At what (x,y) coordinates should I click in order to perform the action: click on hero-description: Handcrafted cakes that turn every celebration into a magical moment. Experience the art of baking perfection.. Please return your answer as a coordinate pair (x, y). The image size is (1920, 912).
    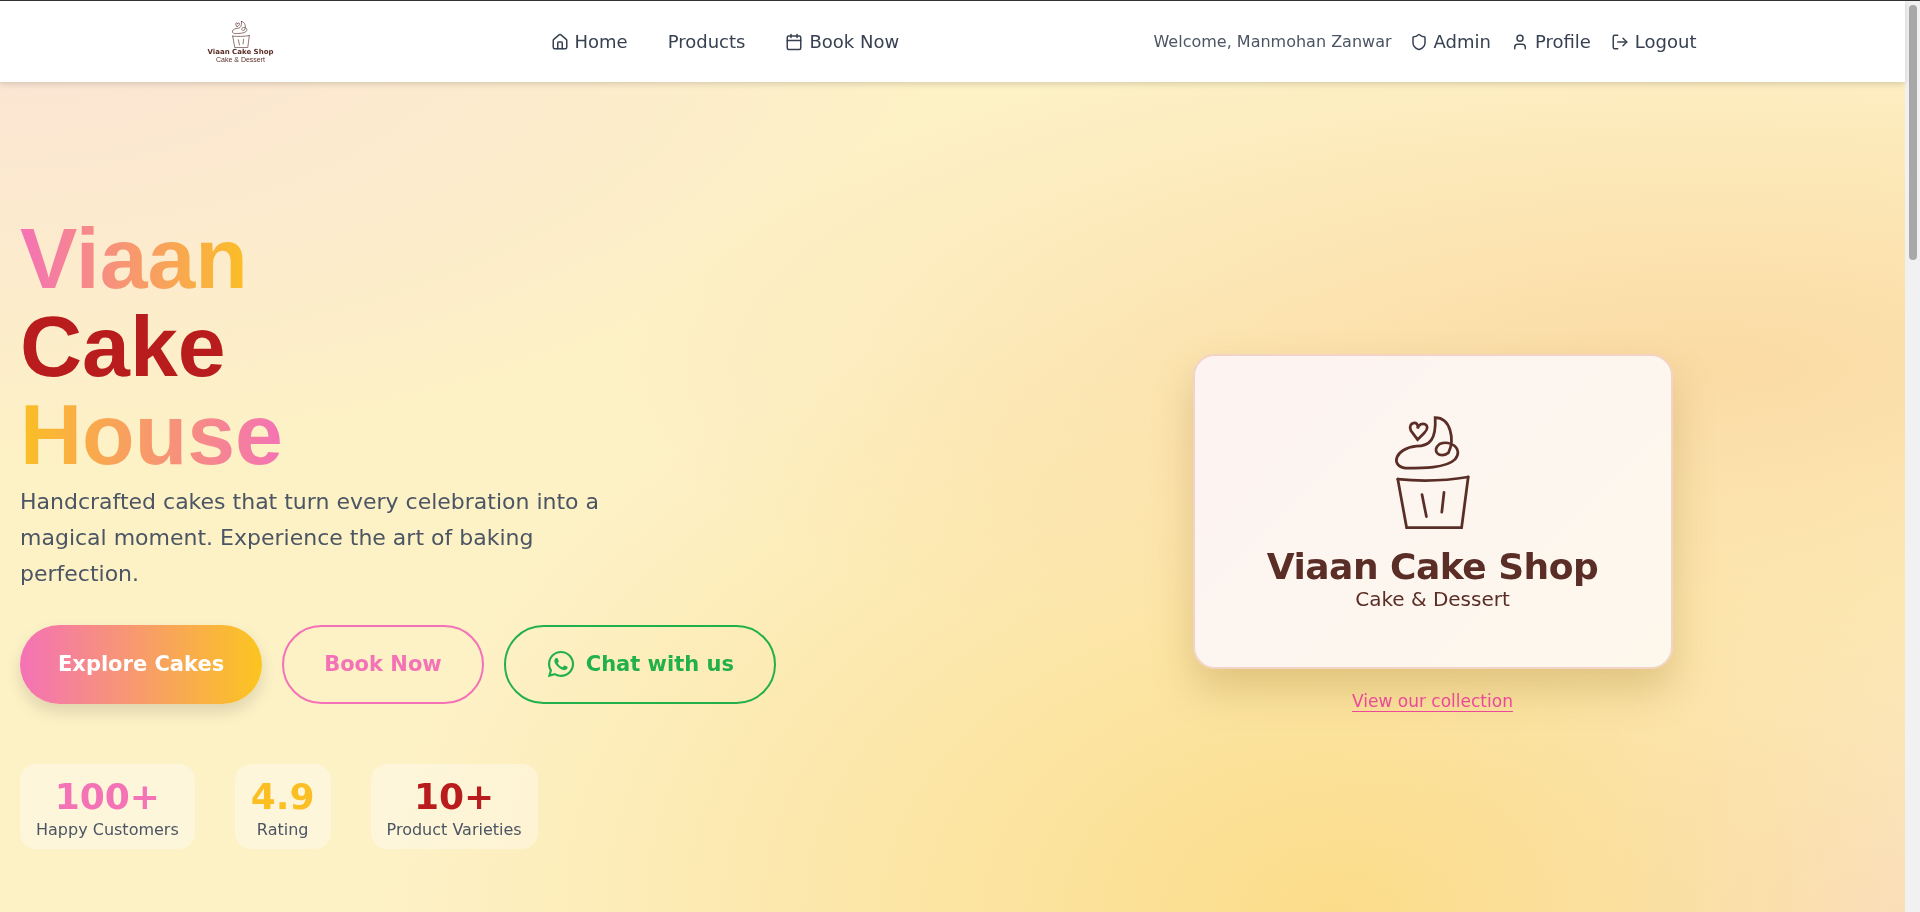
    Looking at the image, I should click on (310, 537).